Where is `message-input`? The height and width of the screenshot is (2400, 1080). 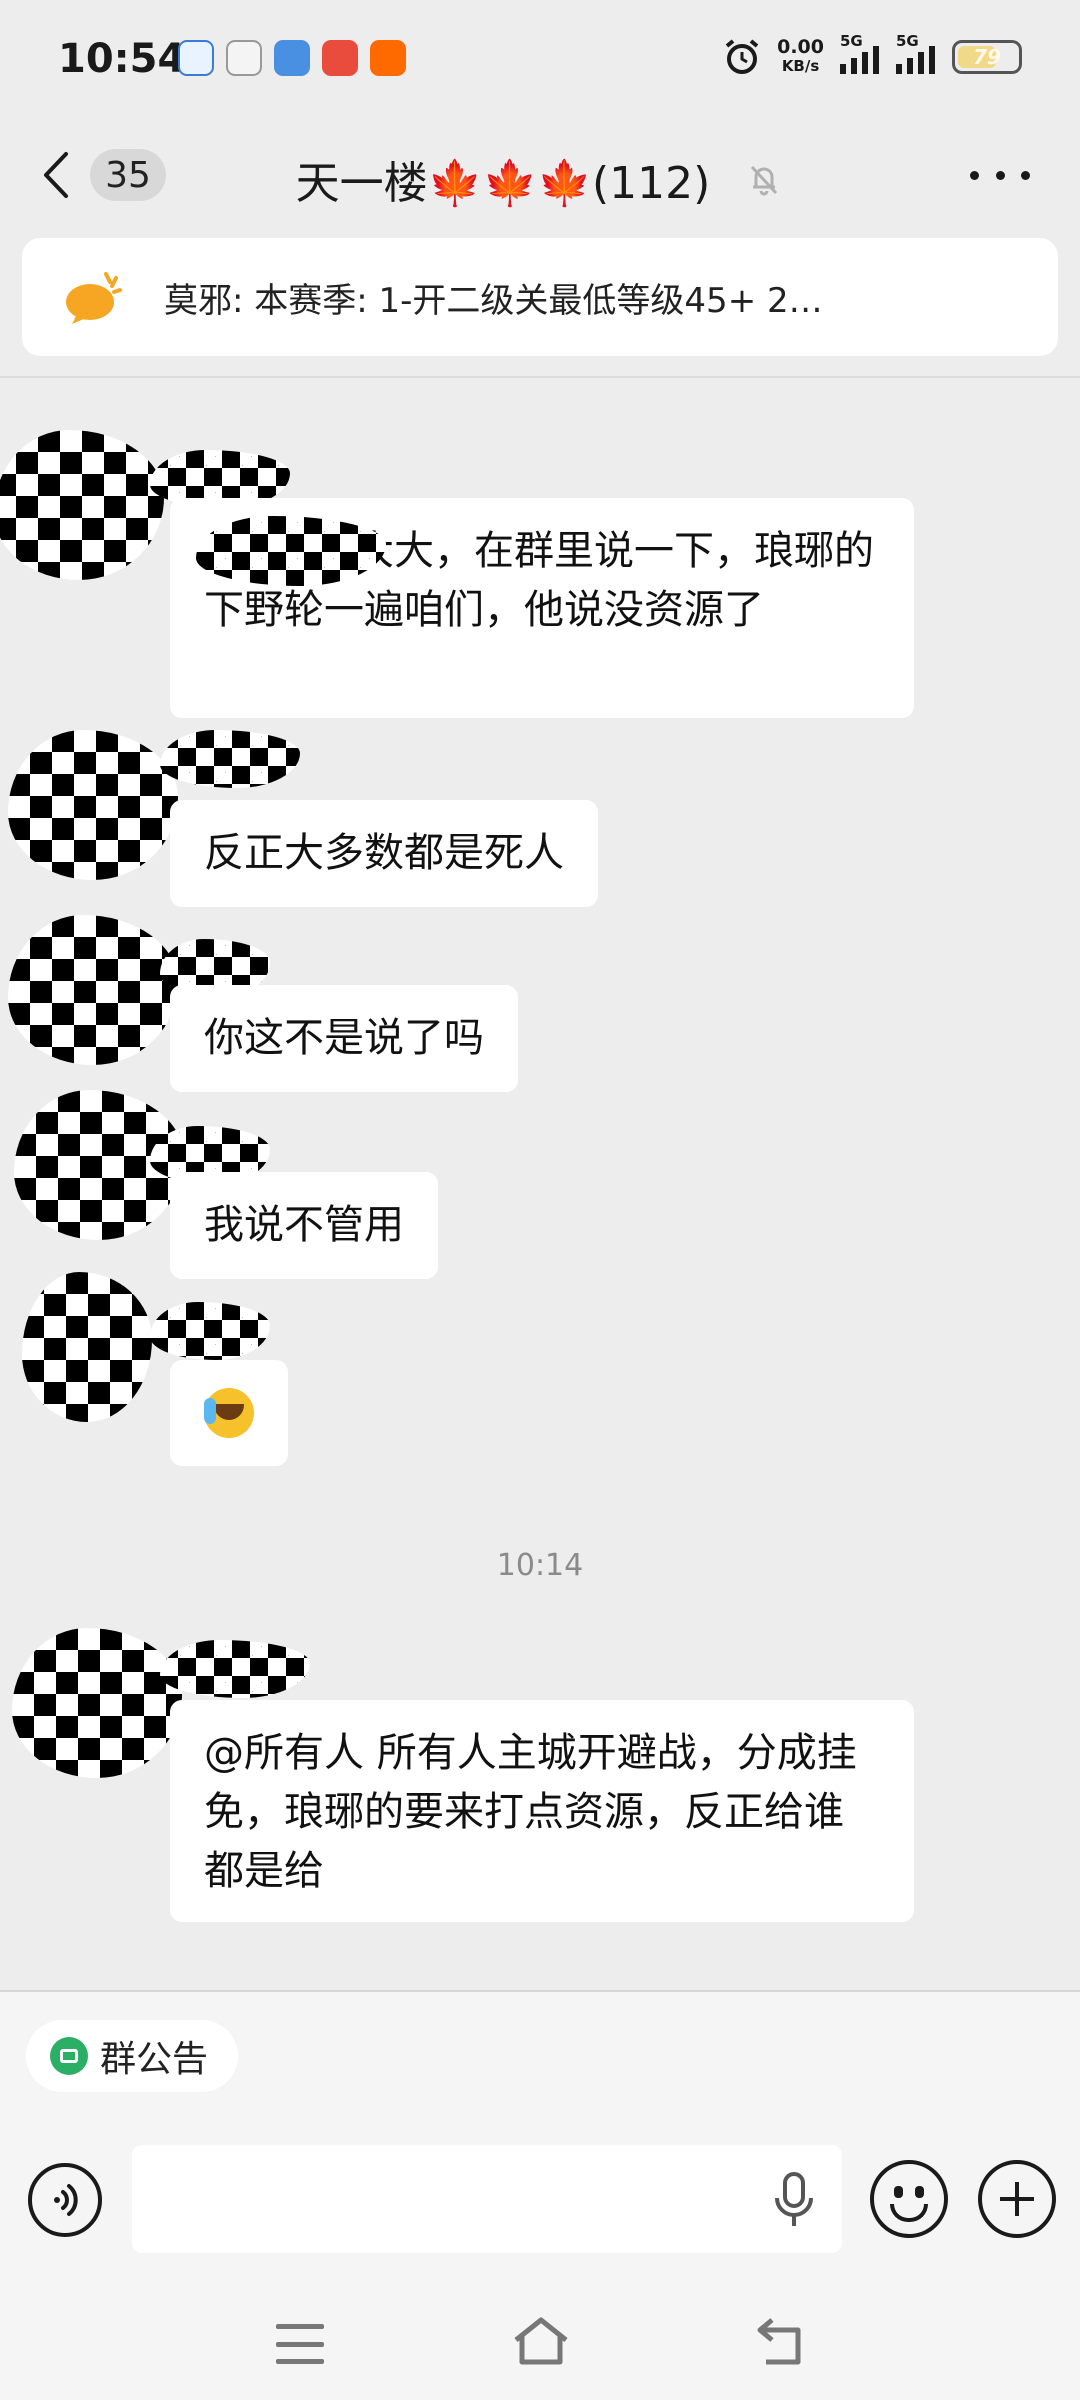 message-input is located at coordinates (487, 2199).